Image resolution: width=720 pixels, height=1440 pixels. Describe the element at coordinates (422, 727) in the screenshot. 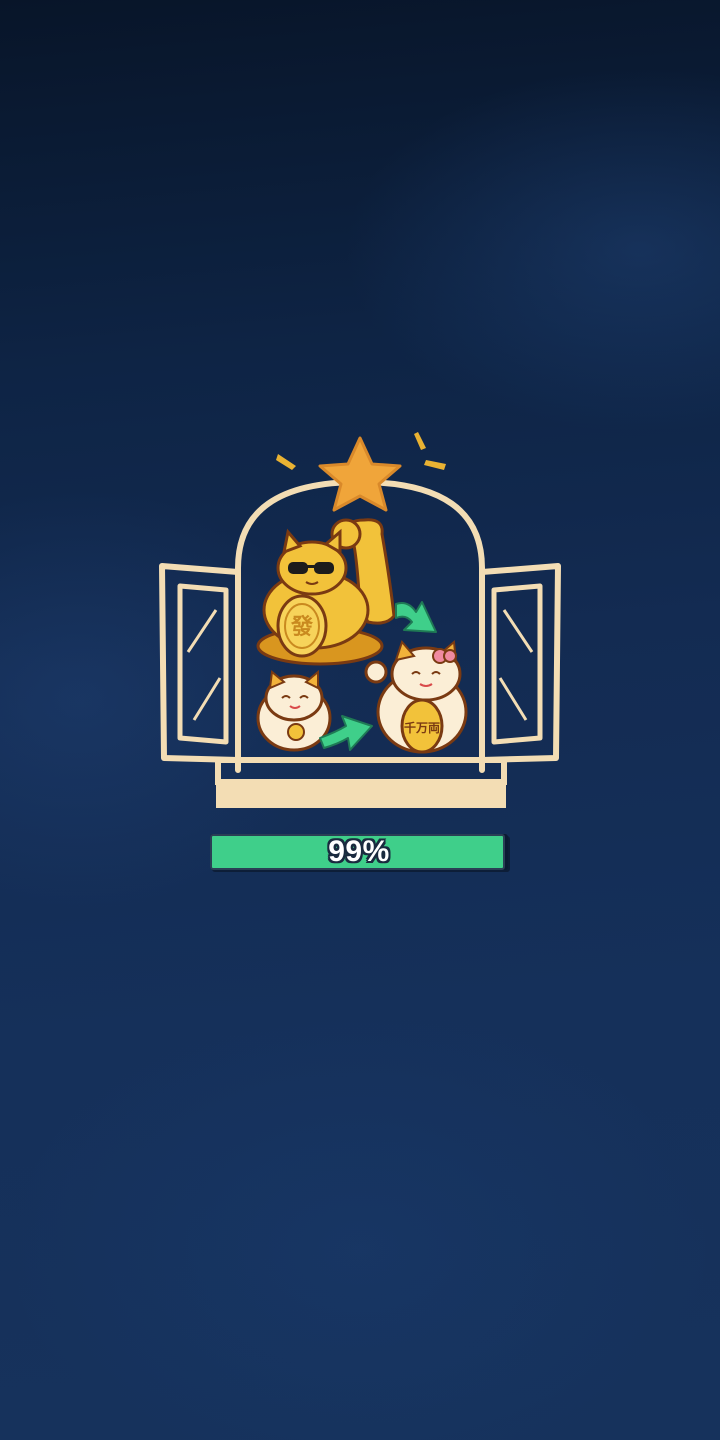

I see `svg-text: 千万両` at that location.